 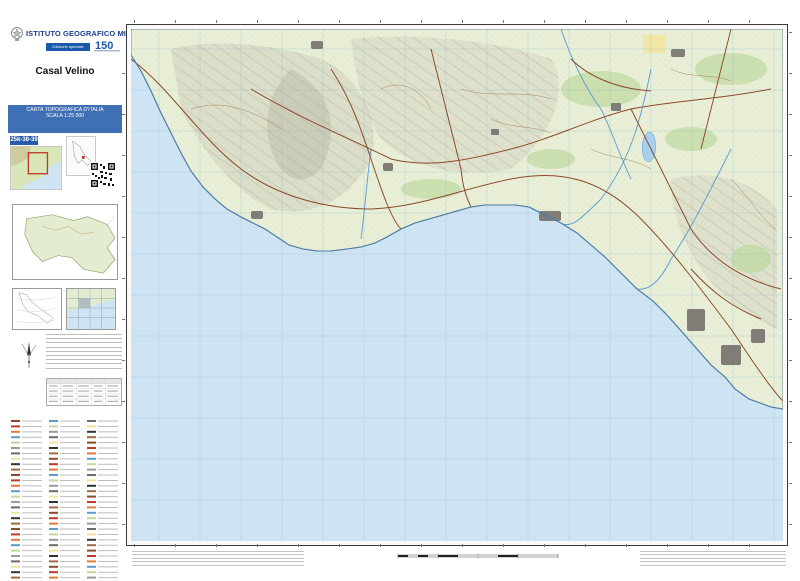 What do you see at coordinates (29, 355) in the screenshot?
I see `north-arrow-icon` at bounding box center [29, 355].